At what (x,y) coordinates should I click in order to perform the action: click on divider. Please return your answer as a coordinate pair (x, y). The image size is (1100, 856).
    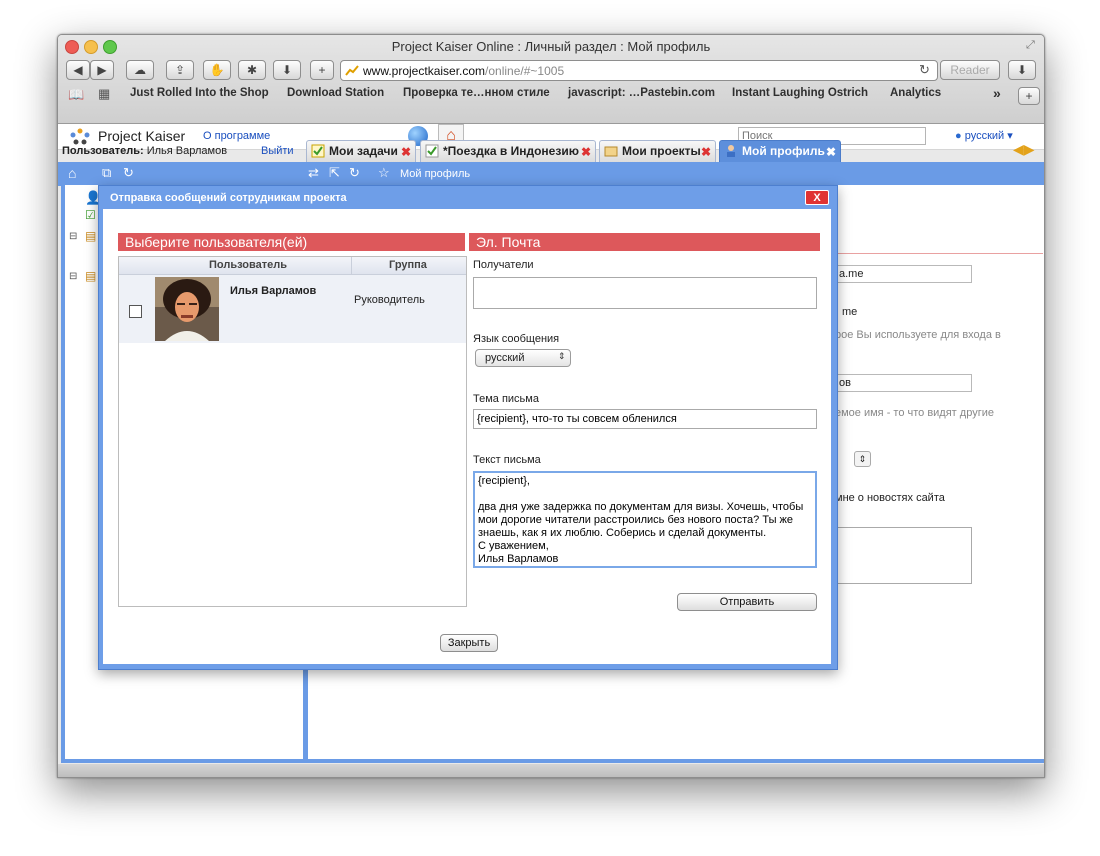
    Looking at the image, I should click on (940, 253).